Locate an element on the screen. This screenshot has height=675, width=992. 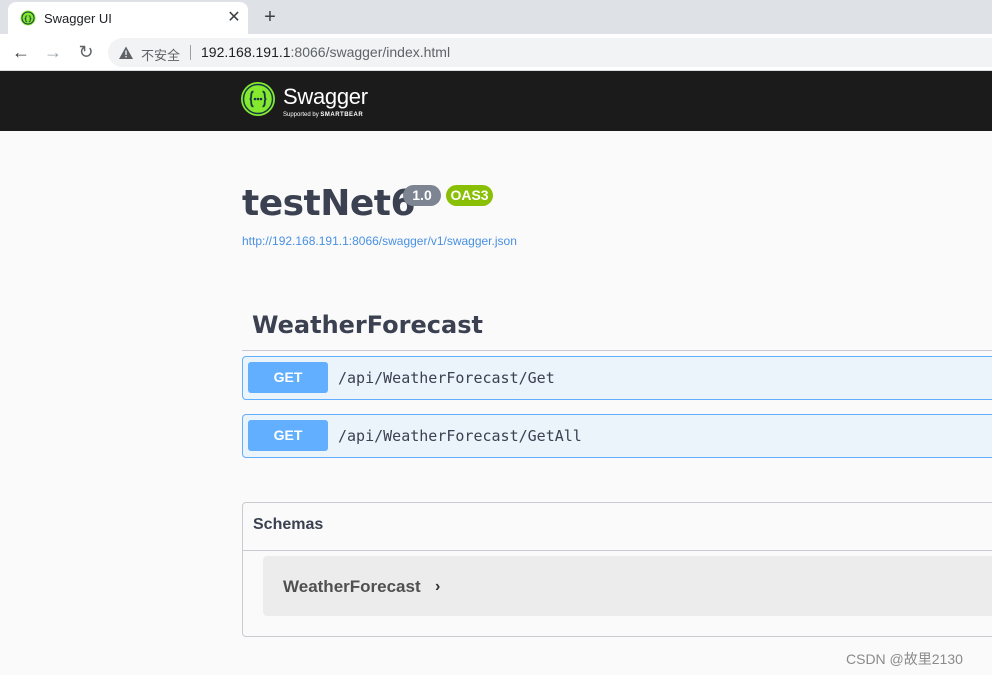
oas-badge: OAS3 is located at coordinates (469, 195).